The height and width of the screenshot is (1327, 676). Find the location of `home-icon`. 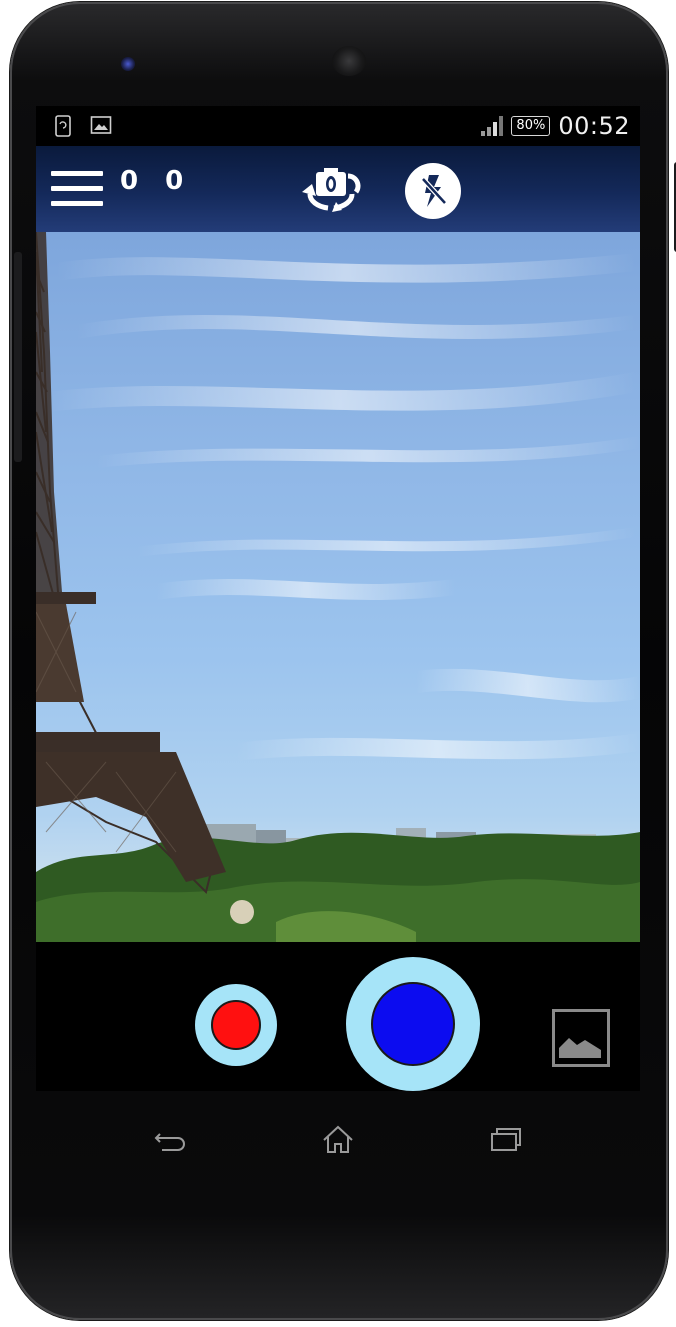

home-icon is located at coordinates (338, 1140).